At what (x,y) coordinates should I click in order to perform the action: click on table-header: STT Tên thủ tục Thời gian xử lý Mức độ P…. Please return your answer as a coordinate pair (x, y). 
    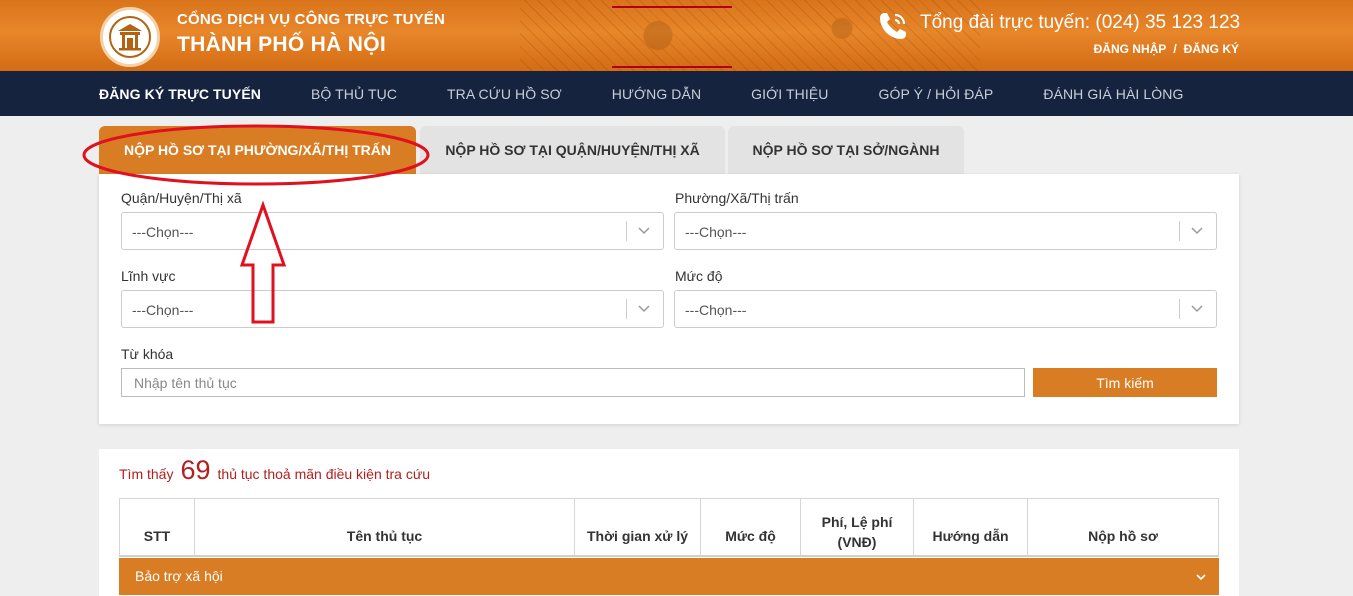
    Looking at the image, I should click on (669, 527).